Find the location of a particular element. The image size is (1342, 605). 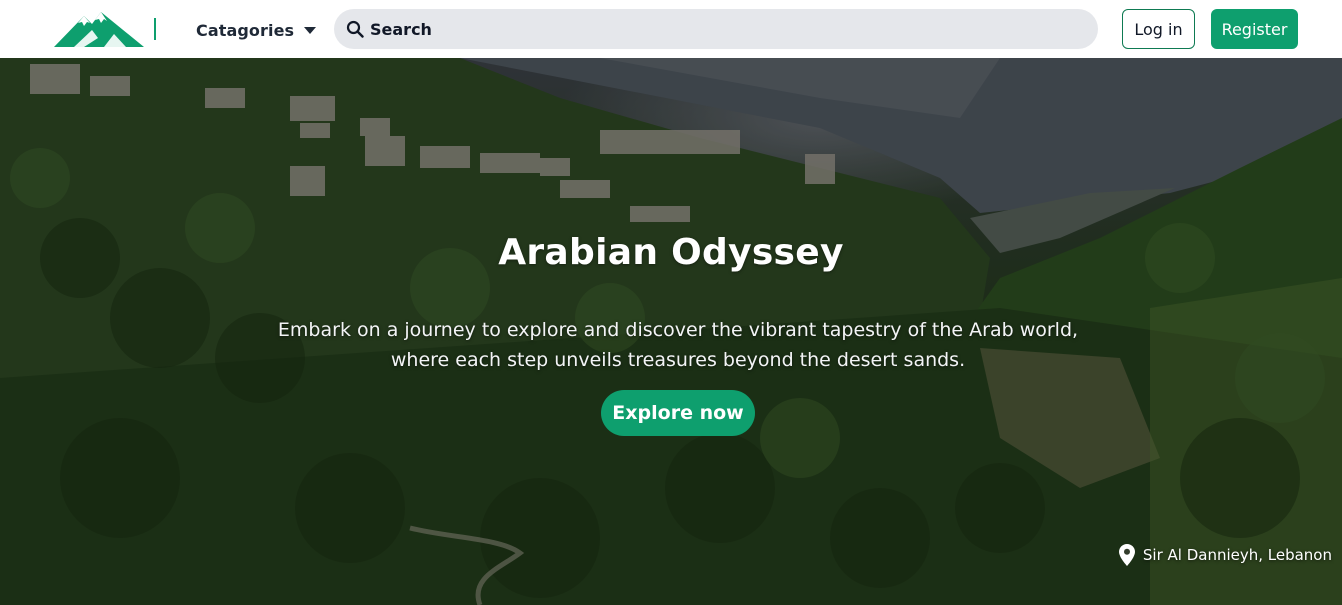

caret-down-icon is located at coordinates (310, 30).